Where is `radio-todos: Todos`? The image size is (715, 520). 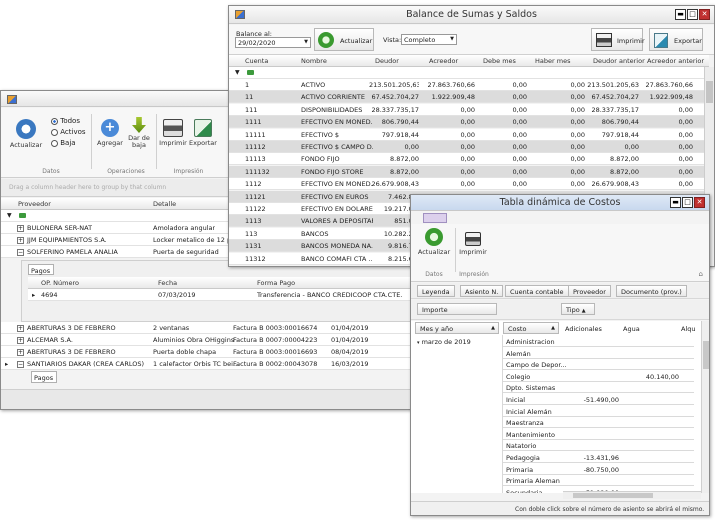
radio-todos: Todos is located at coordinates (68, 122).